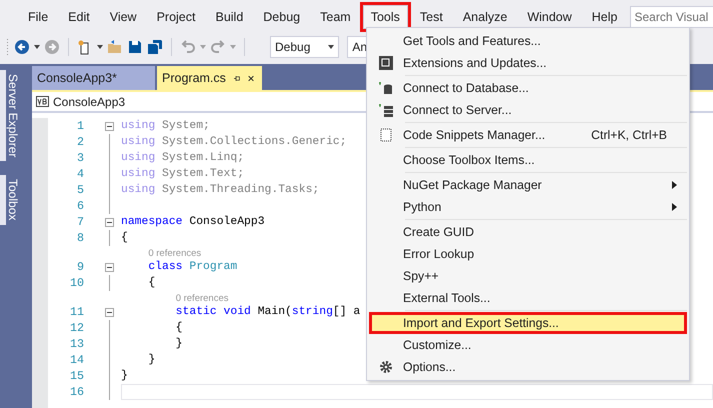  I want to click on menu-item: Edit, so click(79, 17).